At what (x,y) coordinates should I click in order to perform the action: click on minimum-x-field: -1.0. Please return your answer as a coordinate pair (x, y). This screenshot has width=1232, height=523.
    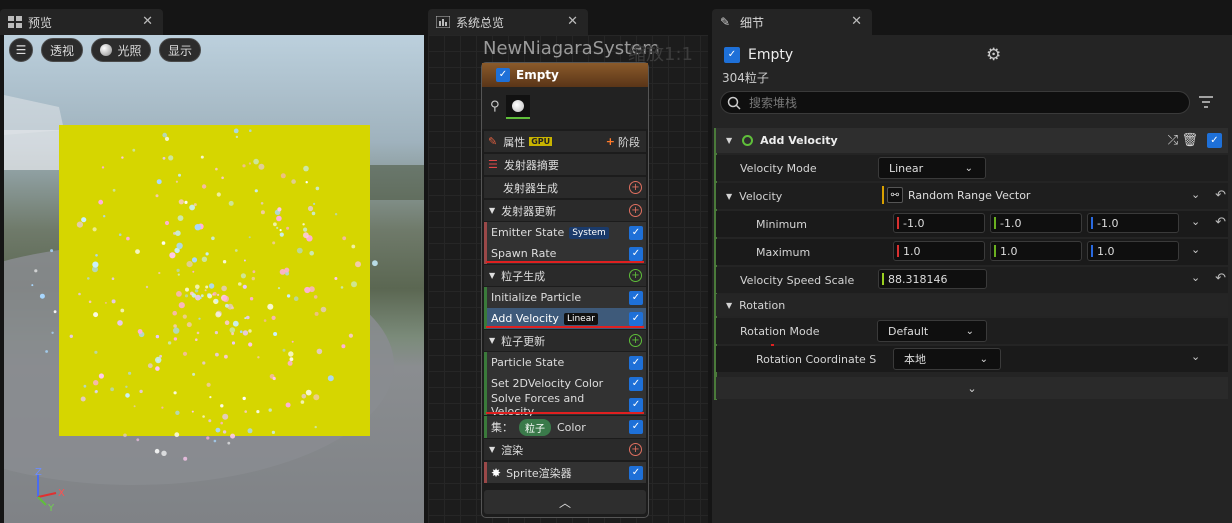
    Looking at the image, I should click on (939, 223).